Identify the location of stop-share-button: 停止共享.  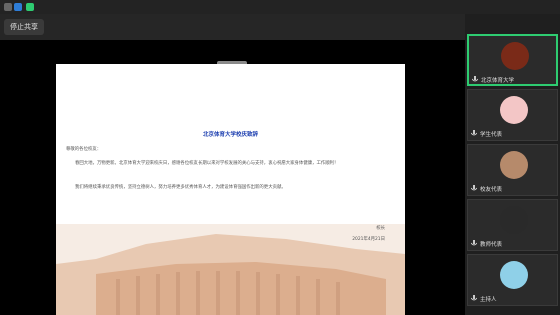
(24, 27).